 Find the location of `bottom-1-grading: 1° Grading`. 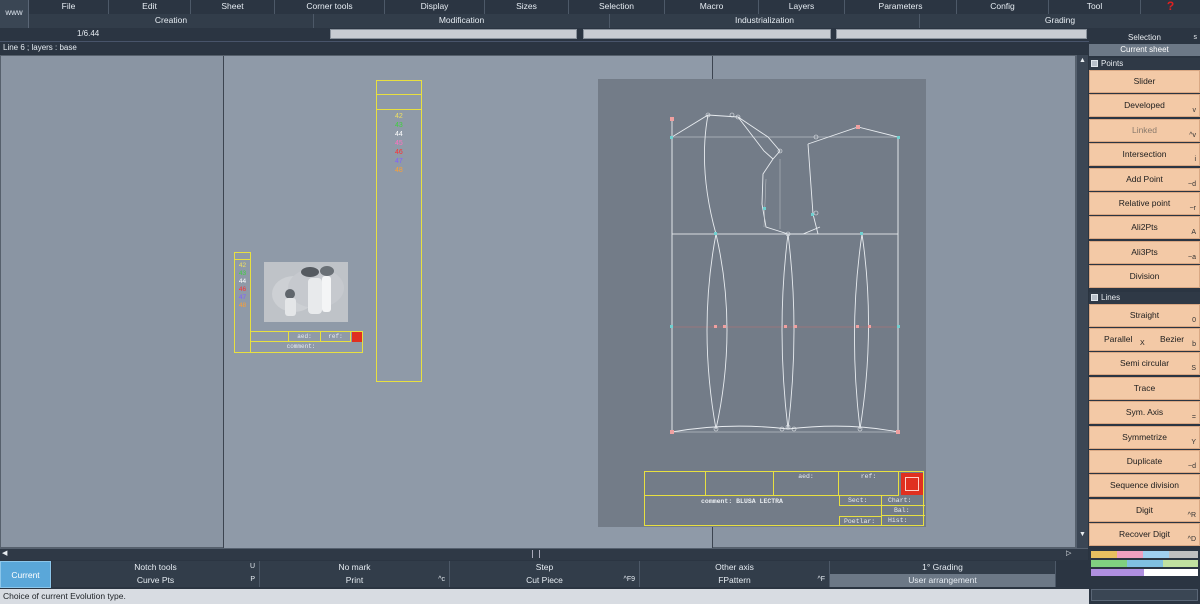

bottom-1-grading: 1° Grading is located at coordinates (943, 567).